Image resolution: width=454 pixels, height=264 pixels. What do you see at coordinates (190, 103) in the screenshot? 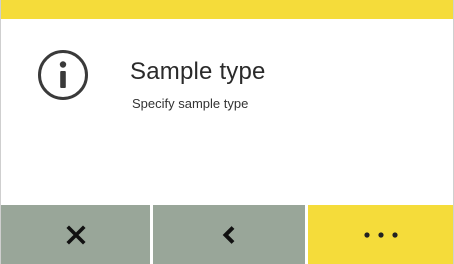
I see `dialog-subtitle: Specify sample type` at bounding box center [190, 103].